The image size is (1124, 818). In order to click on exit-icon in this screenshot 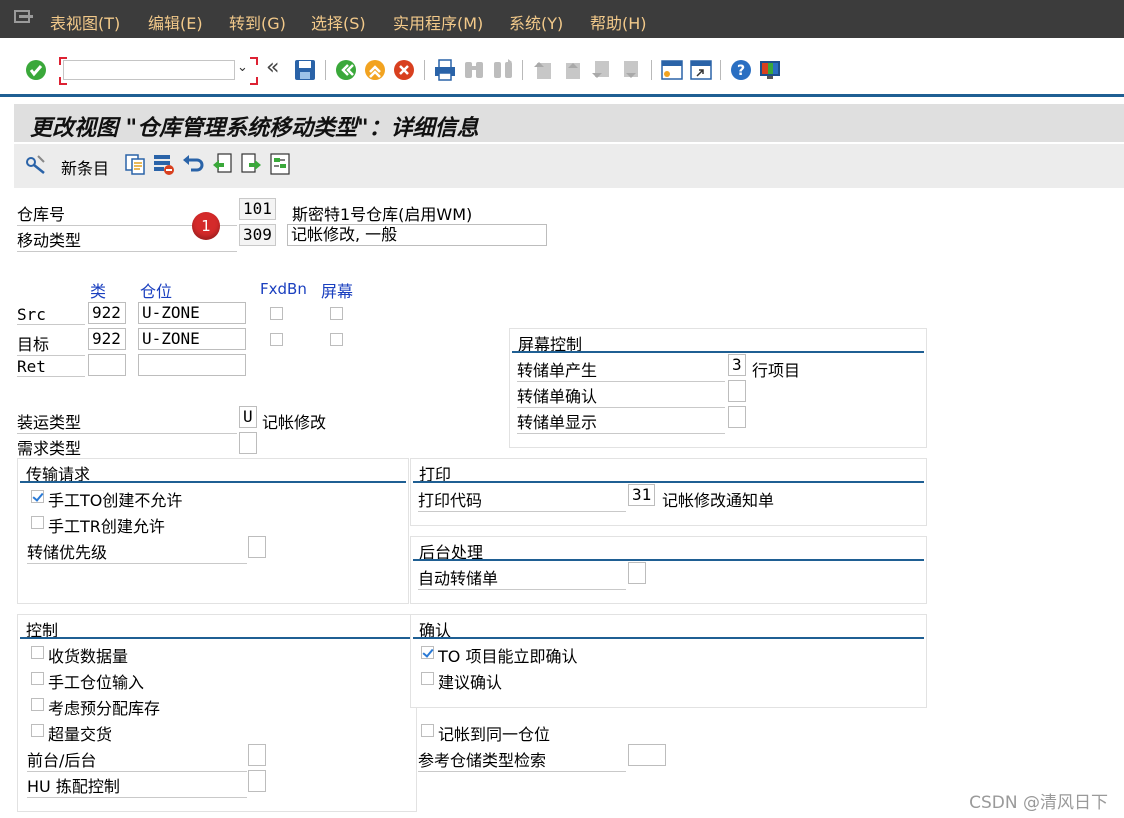, I will do `click(375, 70)`.